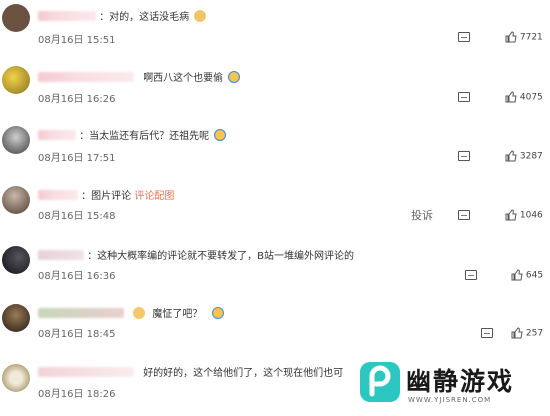 Image resolution: width=550 pixels, height=416 pixels. I want to click on site-logo-icon, so click(380, 382).